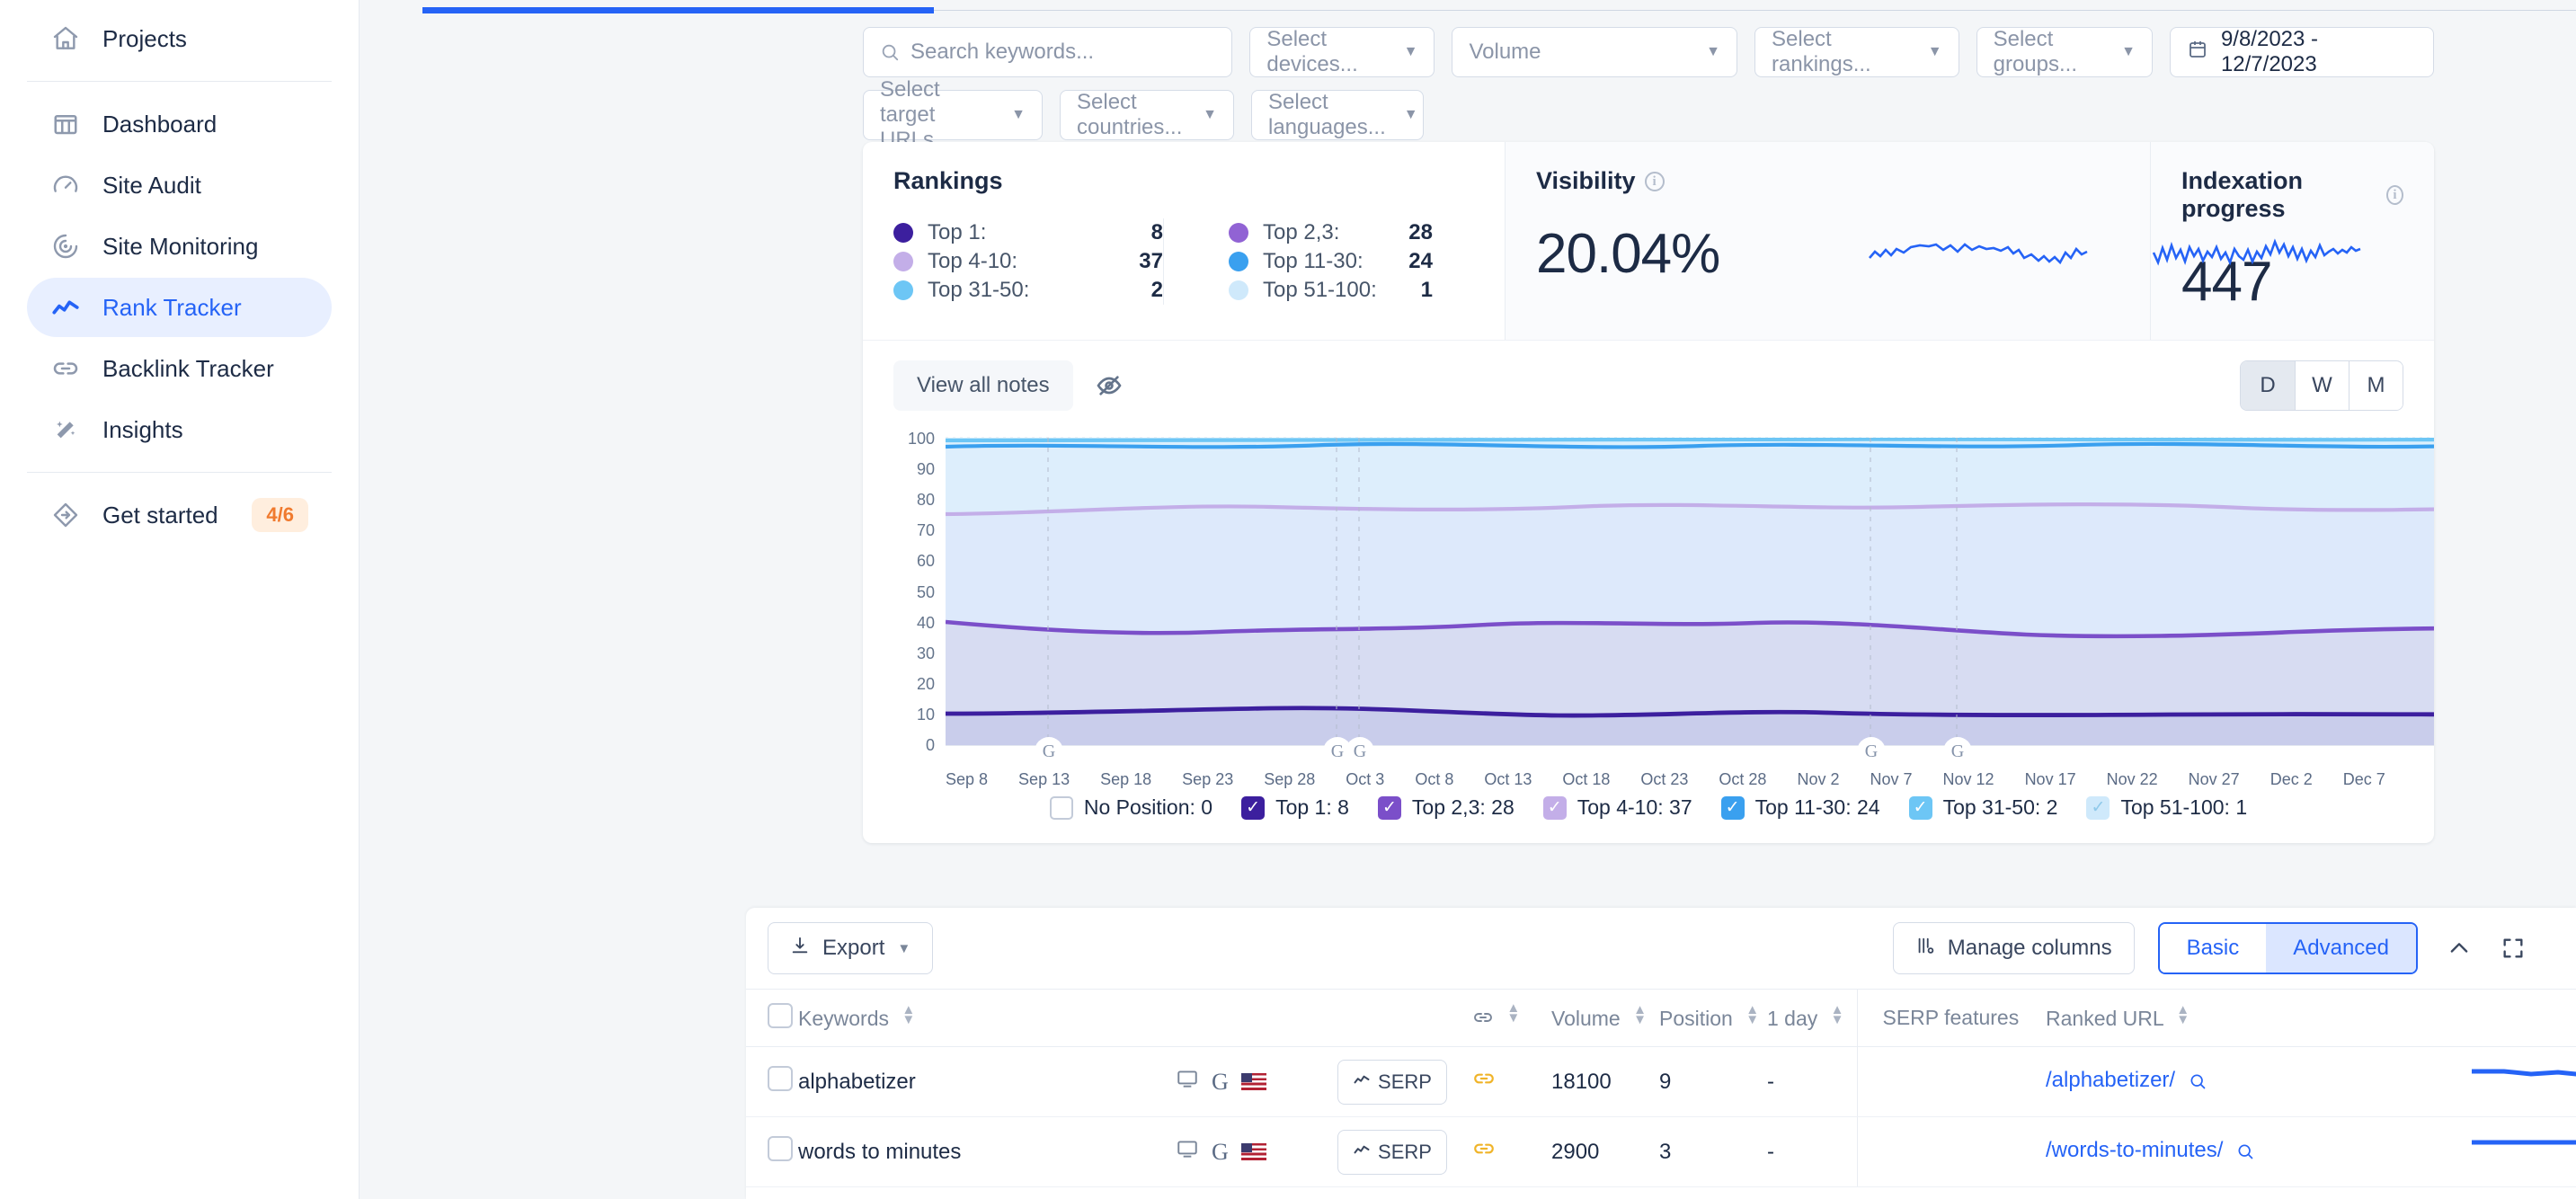 This screenshot has height=1199, width=2576. What do you see at coordinates (780, 1015) in the screenshot?
I see `select-all-checkbox` at bounding box center [780, 1015].